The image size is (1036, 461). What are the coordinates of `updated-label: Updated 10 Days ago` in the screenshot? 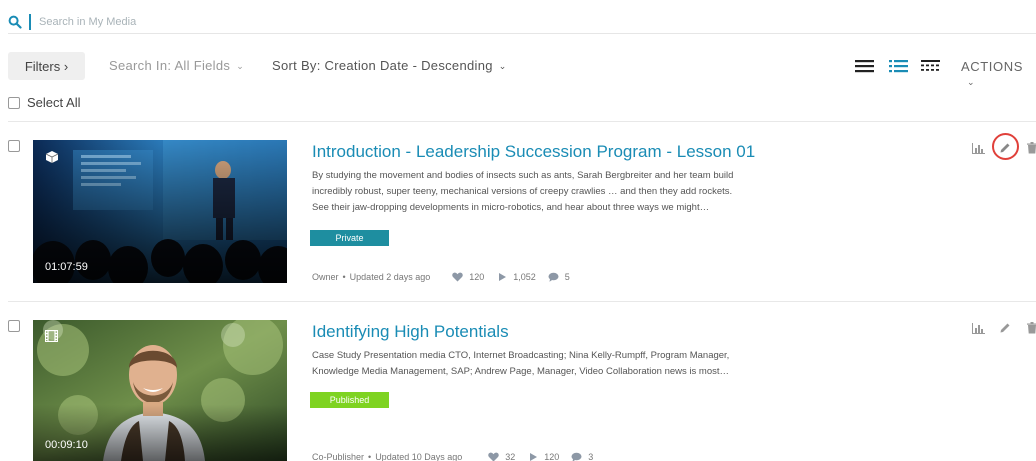 It's located at (419, 456).